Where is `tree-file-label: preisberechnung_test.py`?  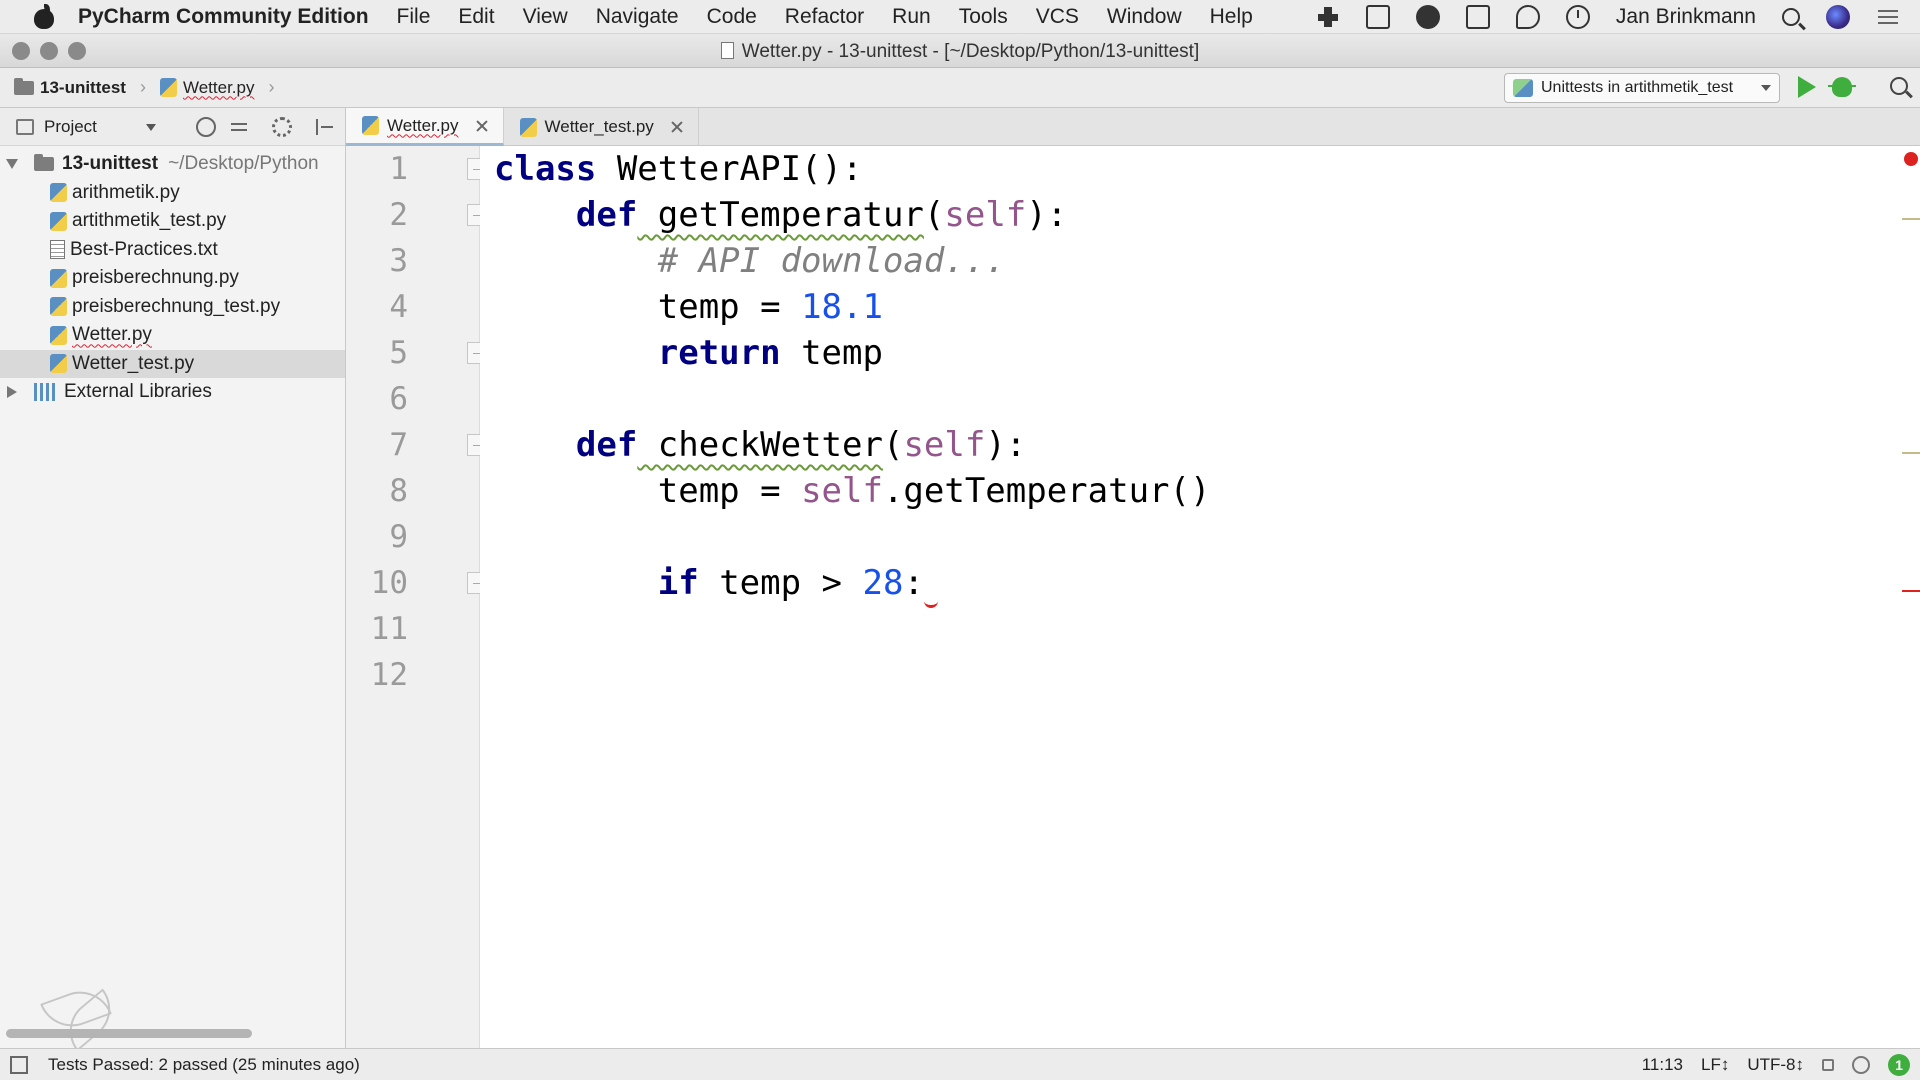
tree-file-label: preisberechnung_test.py is located at coordinates (176, 306).